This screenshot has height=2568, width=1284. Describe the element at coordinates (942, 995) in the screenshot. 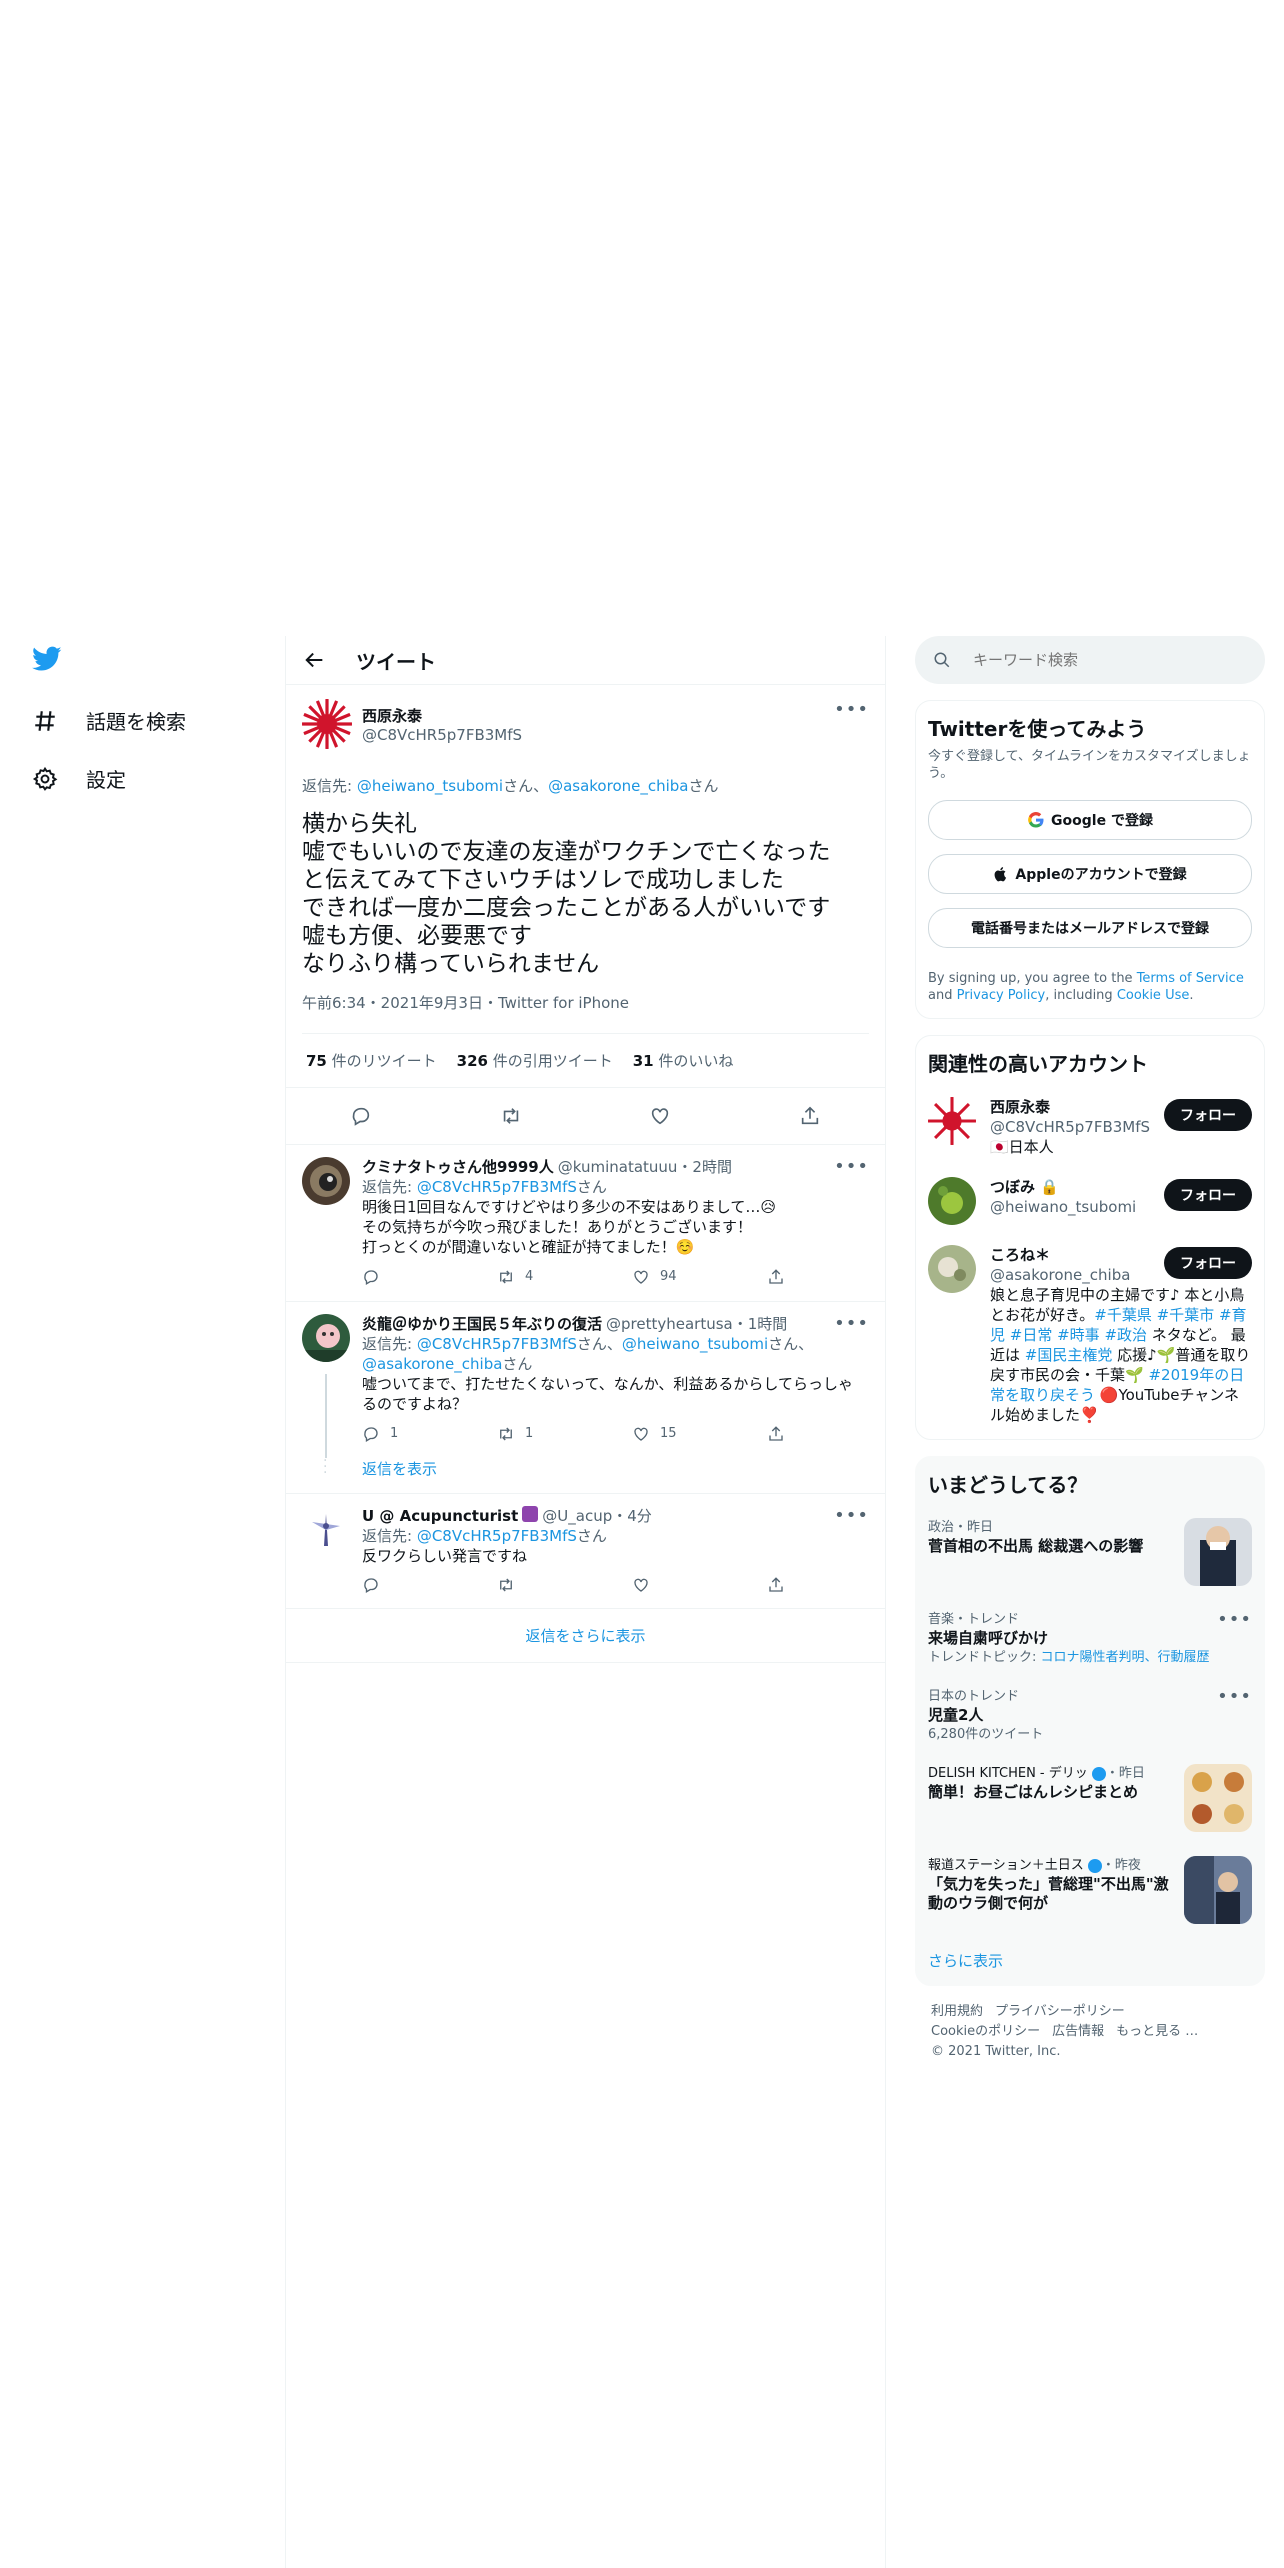

I see `terms-text: and` at that location.